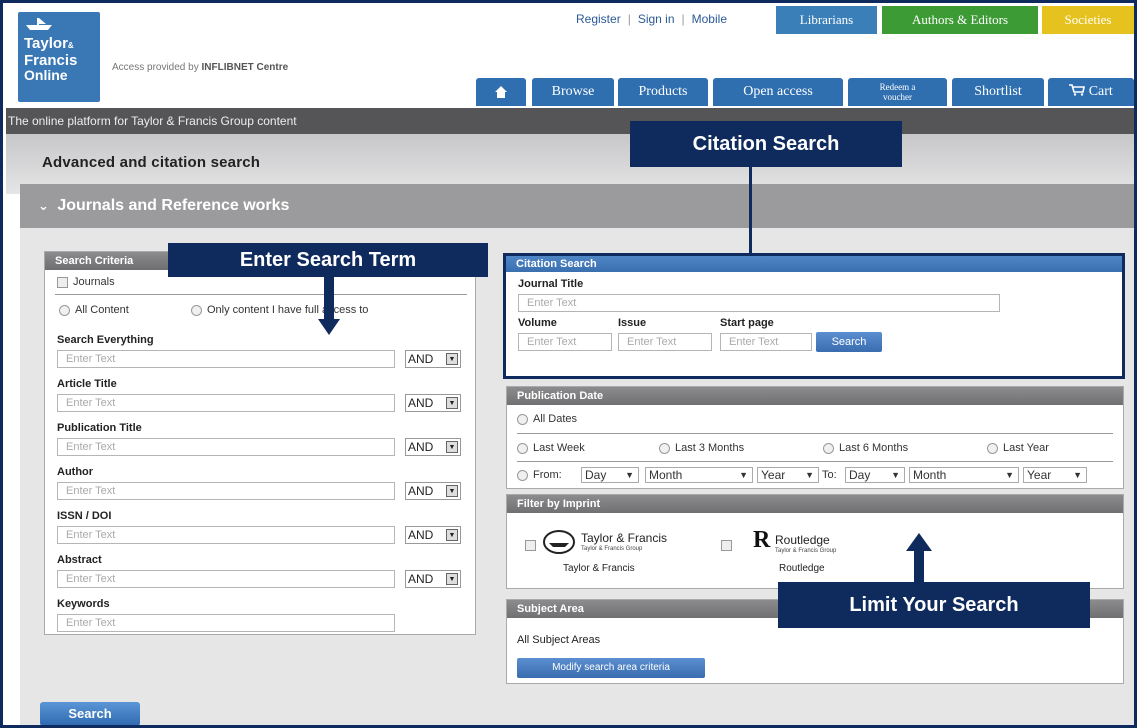 The image size is (1137, 728). Describe the element at coordinates (849, 342) in the screenshot. I see `citation-search-button: Search` at that location.